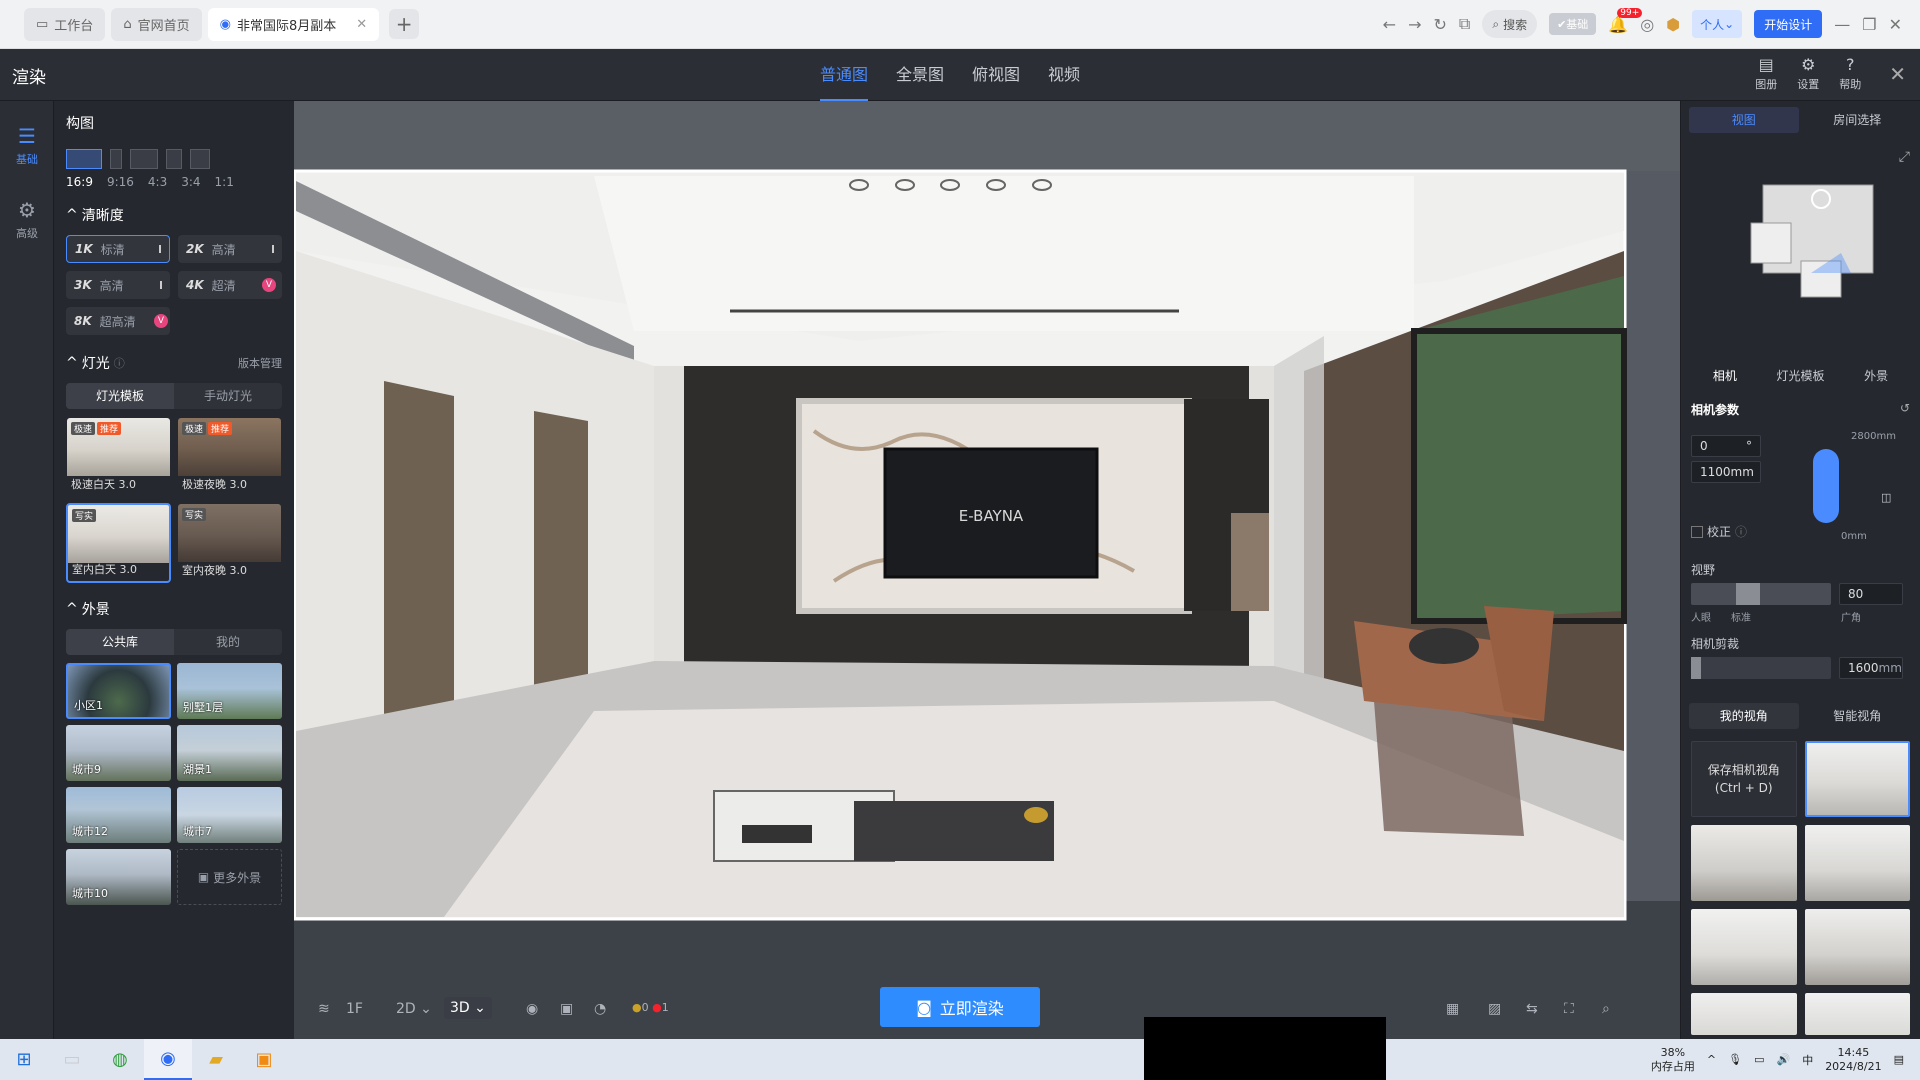  What do you see at coordinates (1735, 1059) in the screenshot?
I see `microphone-icon: 🎙` at bounding box center [1735, 1059].